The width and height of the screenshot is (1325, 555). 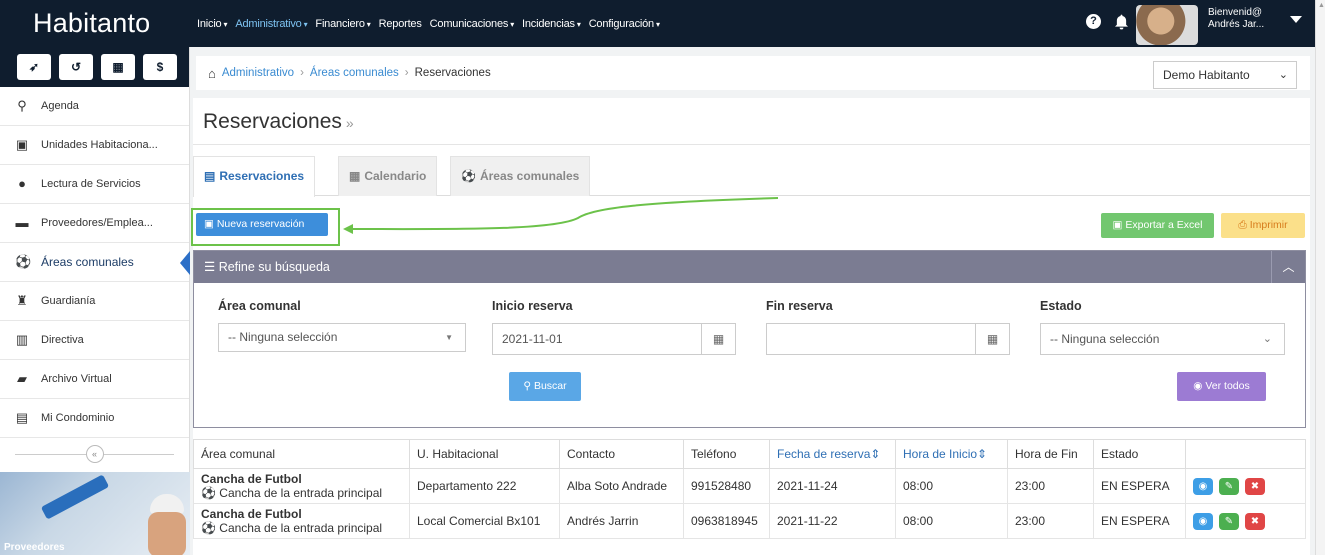 I want to click on breadcrumb-administrativo: Administrativo, so click(x=258, y=73).